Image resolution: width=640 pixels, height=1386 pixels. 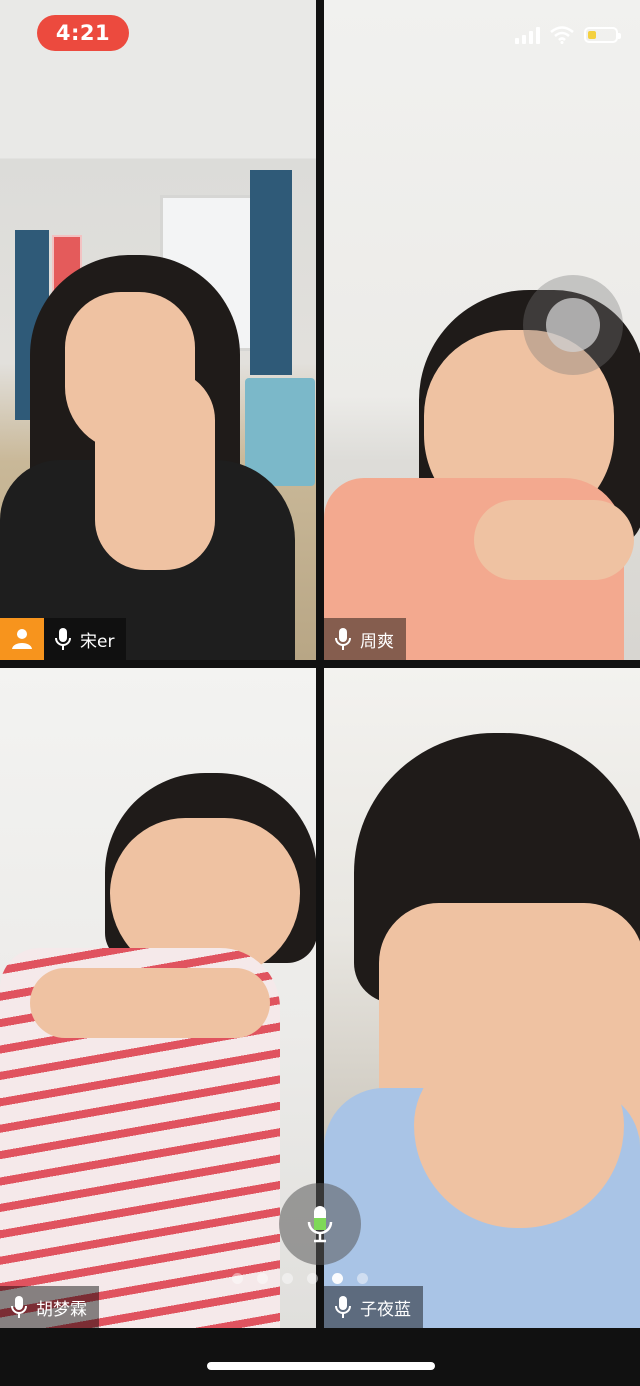 I want to click on participant-name-1: 宋er, so click(x=97, y=641).